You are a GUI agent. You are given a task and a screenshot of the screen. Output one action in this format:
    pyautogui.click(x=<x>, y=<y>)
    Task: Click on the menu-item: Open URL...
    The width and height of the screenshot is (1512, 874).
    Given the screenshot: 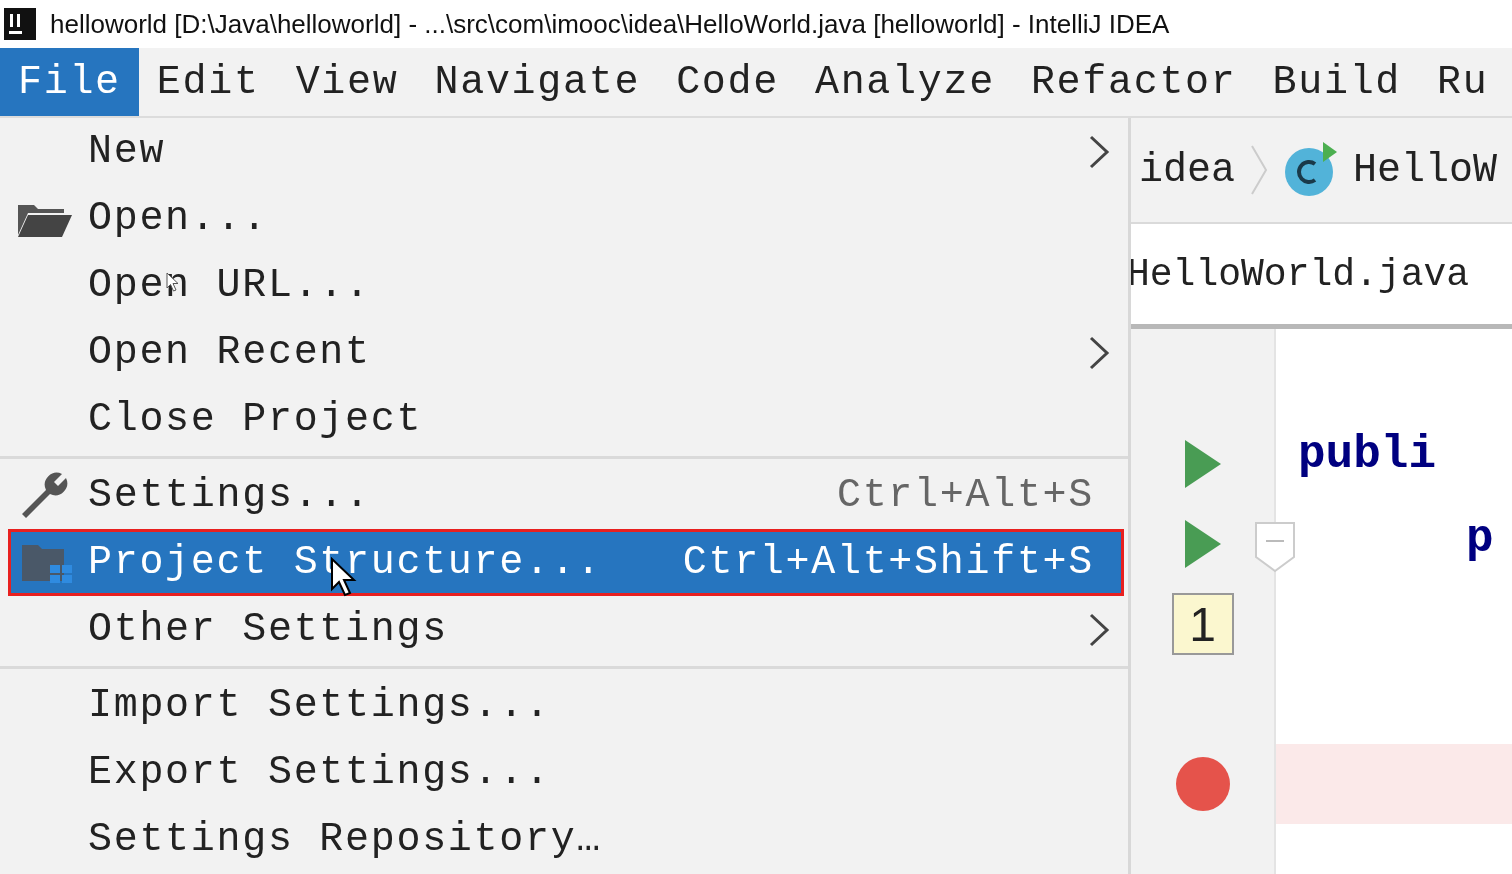 What is the action you would take?
    pyautogui.click(x=564, y=285)
    